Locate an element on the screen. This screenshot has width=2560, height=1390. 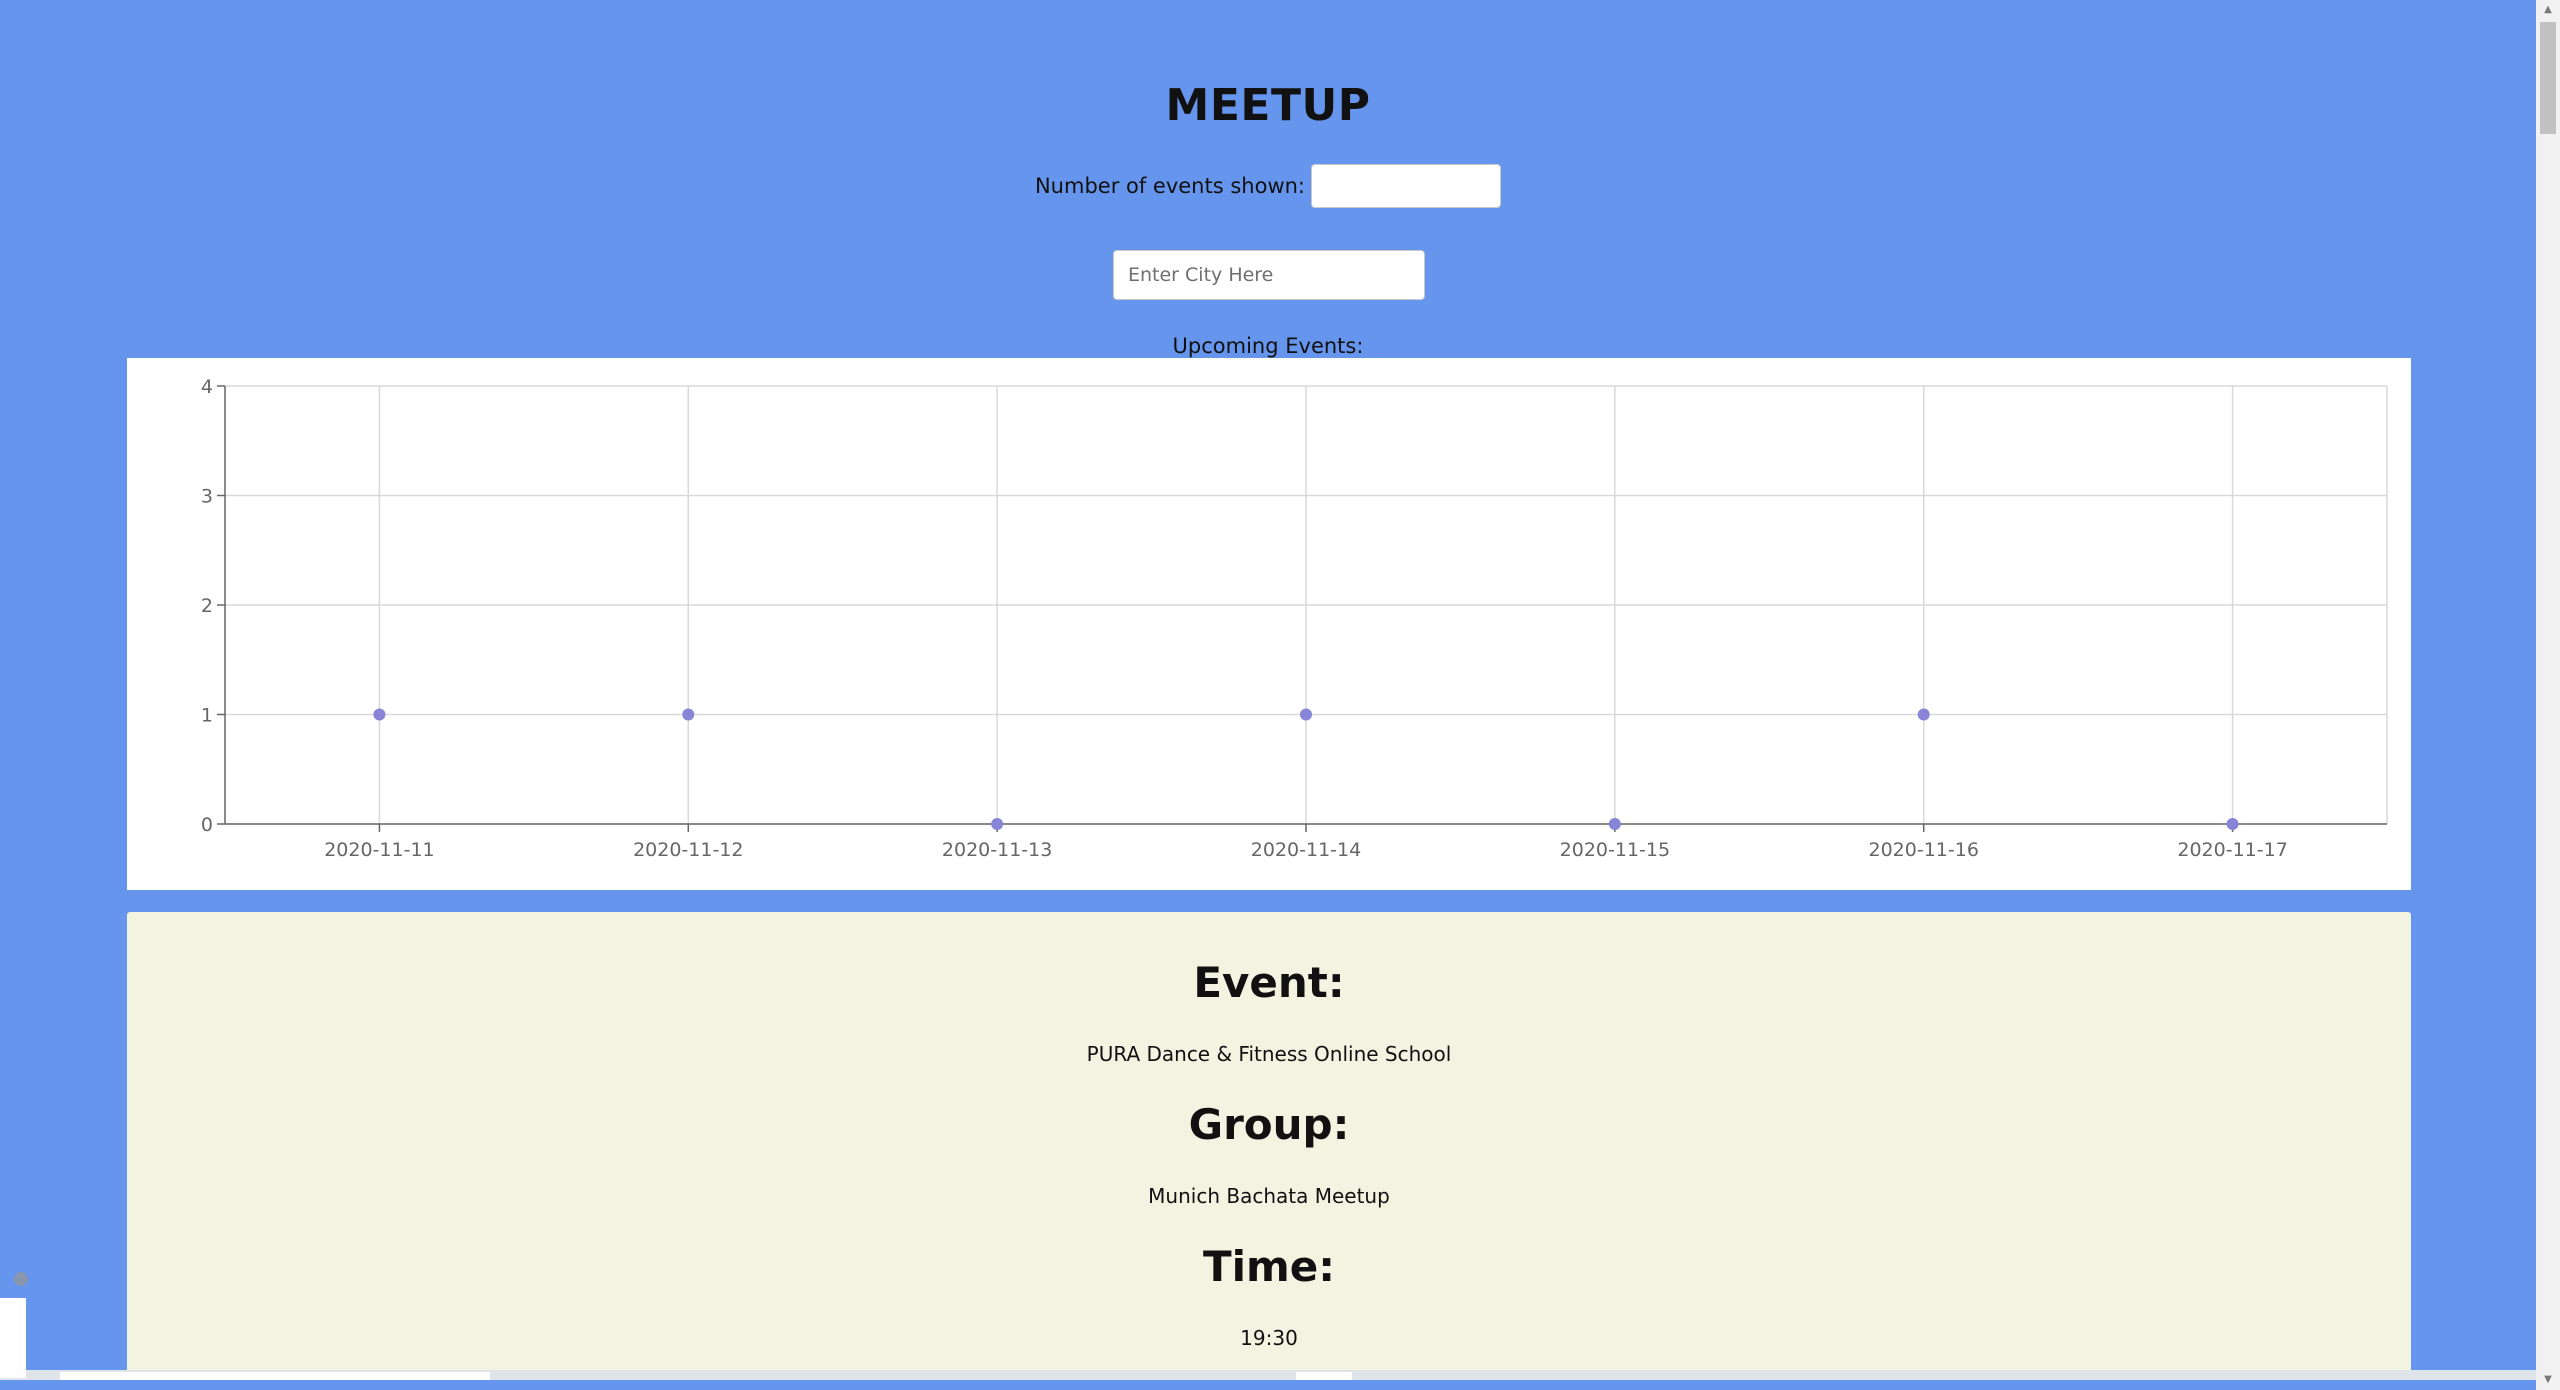
event-count-row: Number of events shown: is located at coordinates (1268, 186).